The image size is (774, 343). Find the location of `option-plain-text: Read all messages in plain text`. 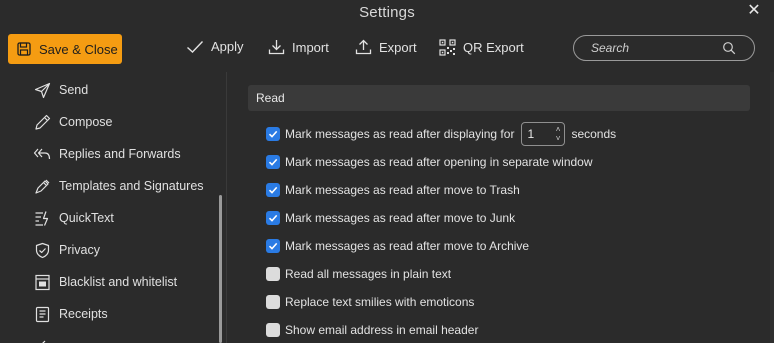

option-plain-text: Read all messages in plain text is located at coordinates (358, 274).